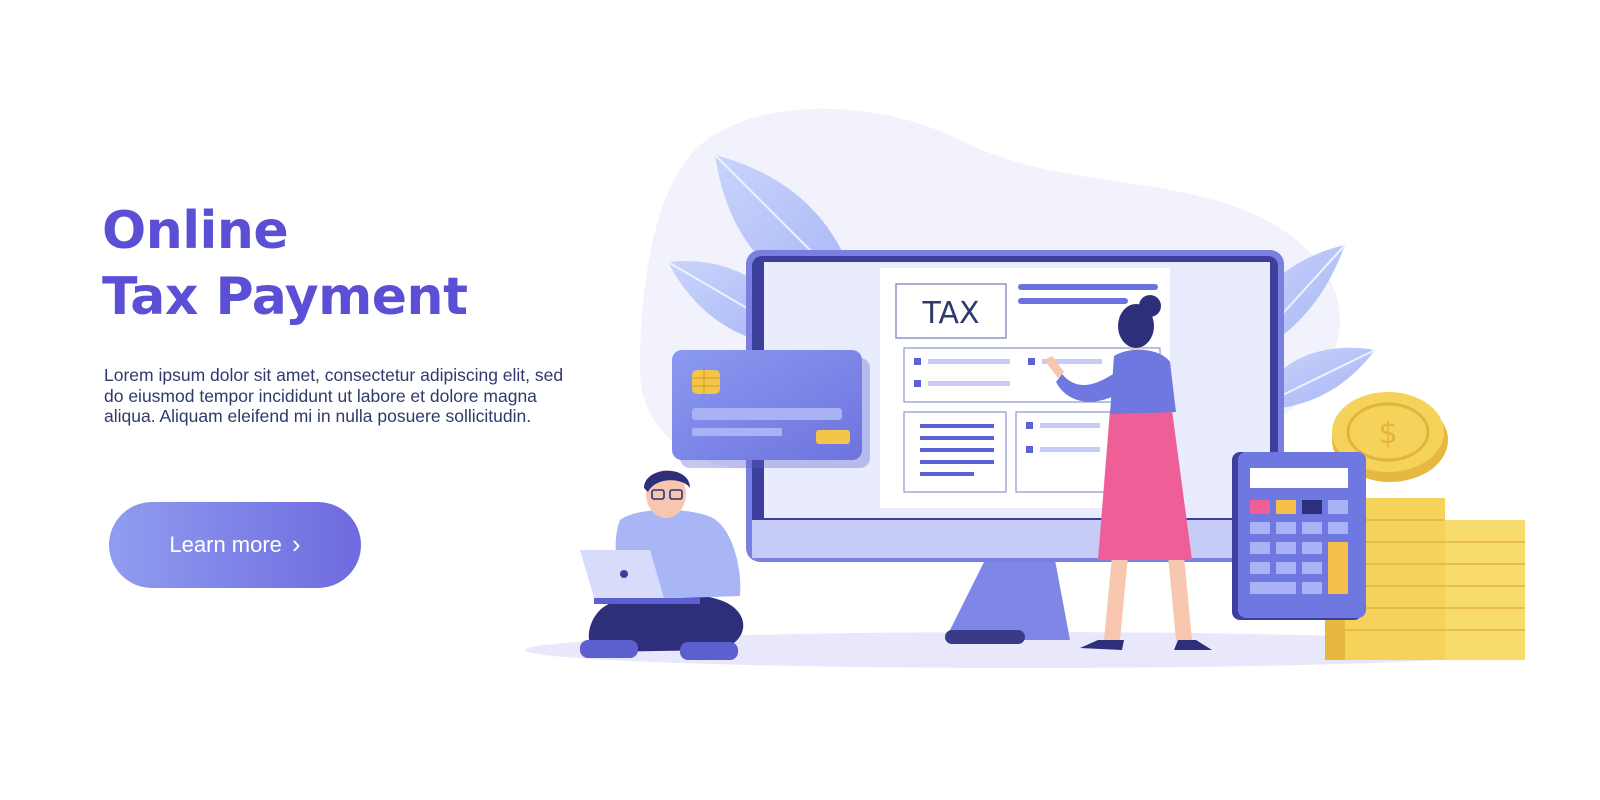  Describe the element at coordinates (771, 409) in the screenshot. I see `credit-card` at that location.